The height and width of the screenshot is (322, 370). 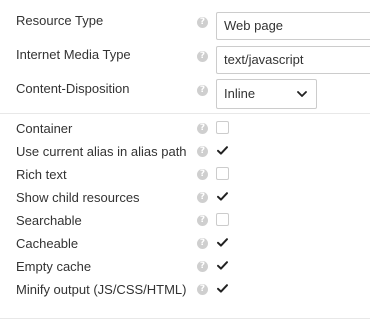 I want to click on checkbox-label: Searchable, so click(x=49, y=220).